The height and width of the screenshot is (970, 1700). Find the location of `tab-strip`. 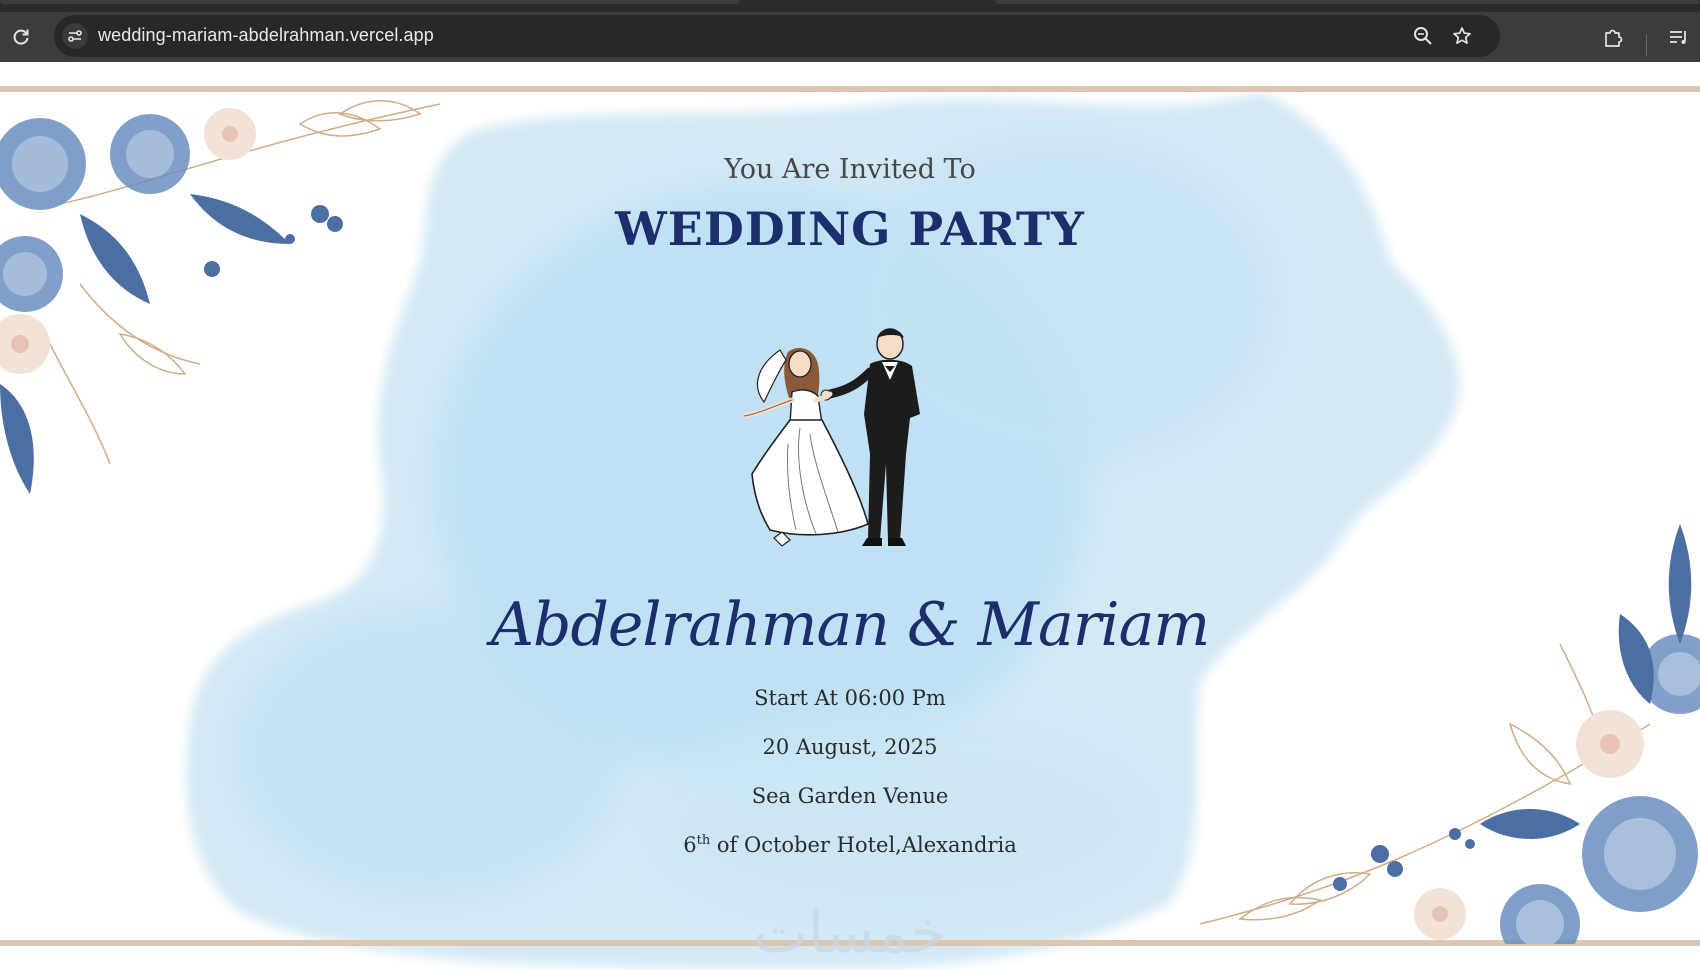

tab-strip is located at coordinates (850, 6).